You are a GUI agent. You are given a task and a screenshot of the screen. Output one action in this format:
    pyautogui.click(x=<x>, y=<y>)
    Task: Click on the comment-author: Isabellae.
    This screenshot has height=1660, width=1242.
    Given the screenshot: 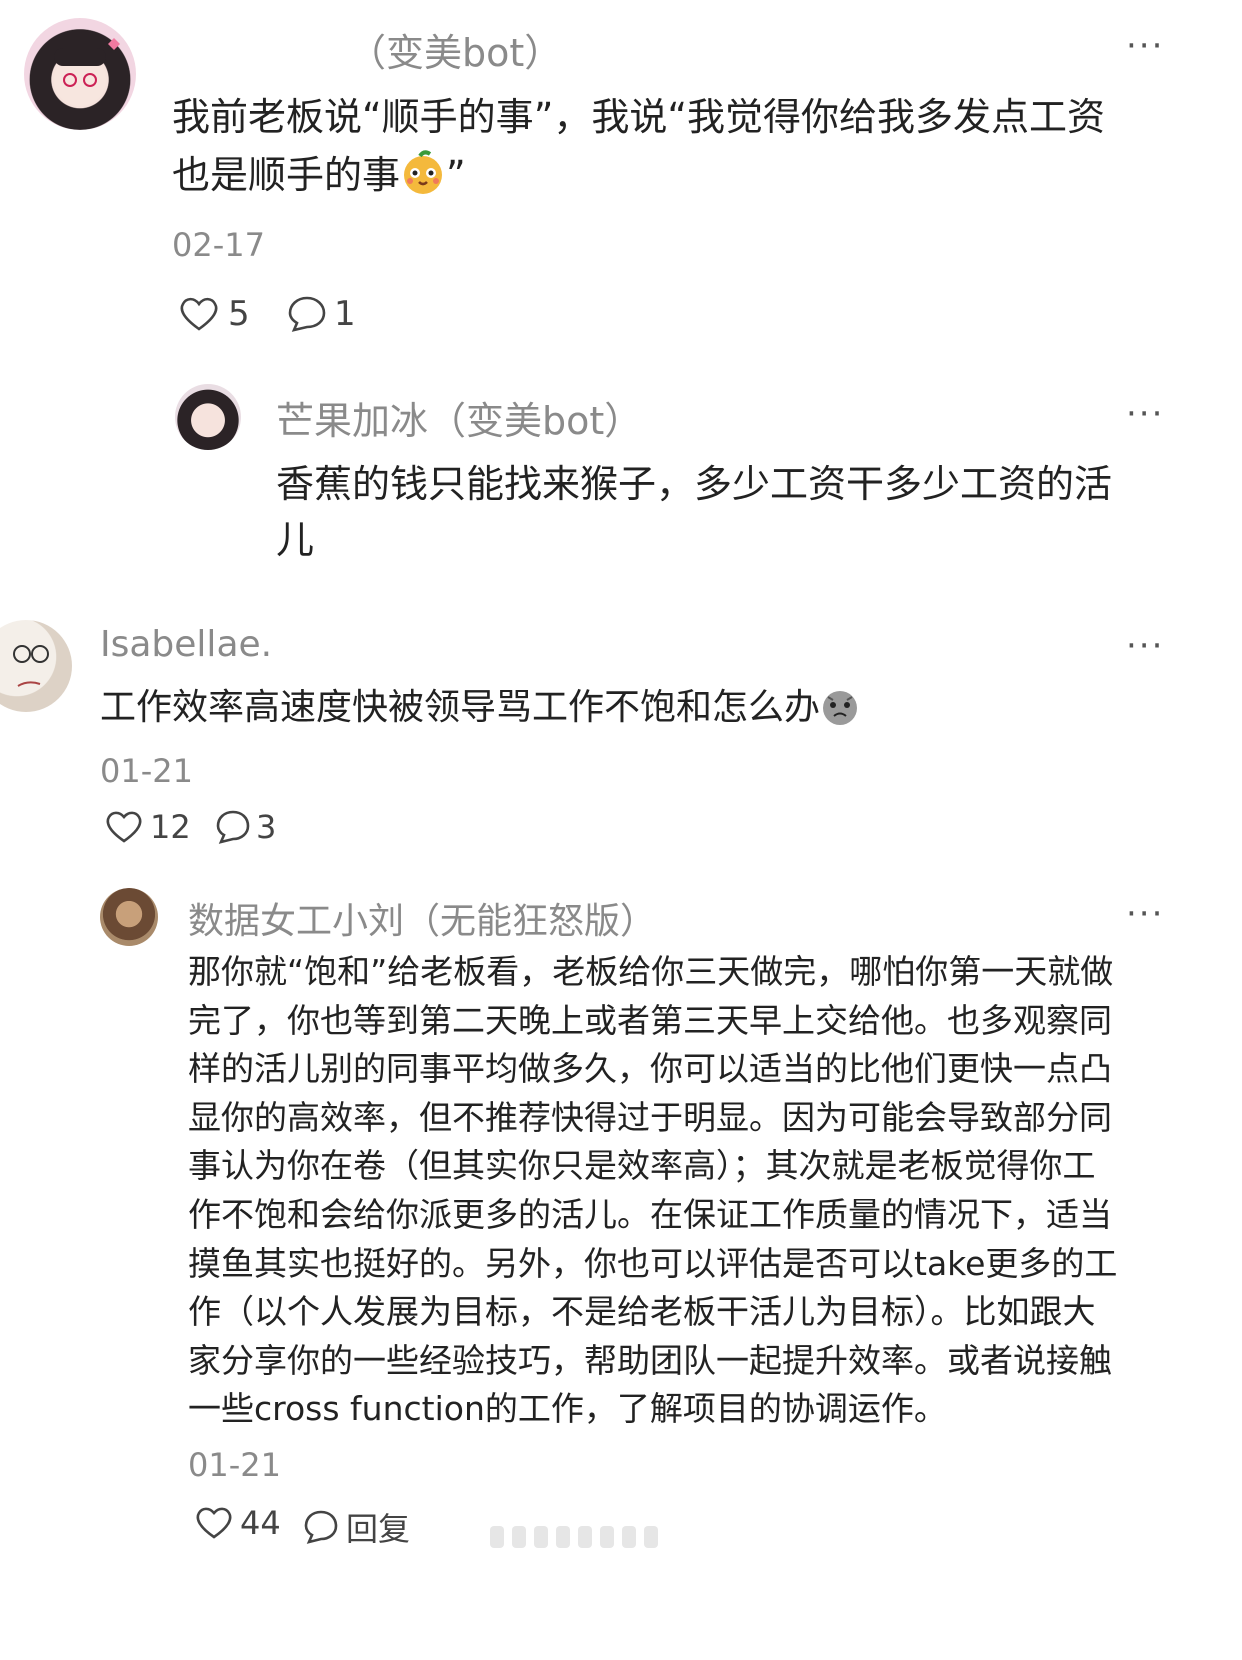 What is the action you would take?
    pyautogui.click(x=186, y=644)
    